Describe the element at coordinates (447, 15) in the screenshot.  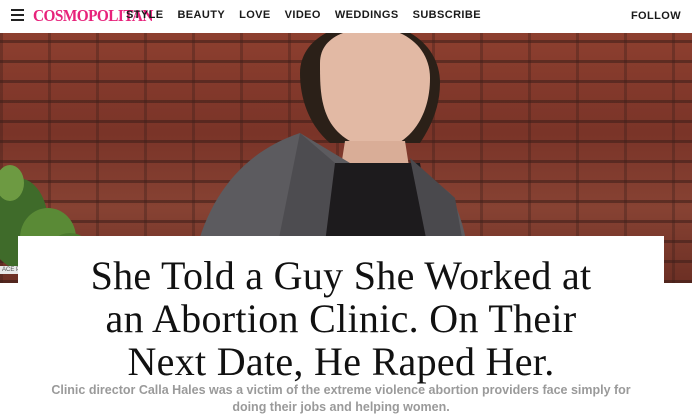
I see `nav-link-subscribe: SUBSCRIBE` at that location.